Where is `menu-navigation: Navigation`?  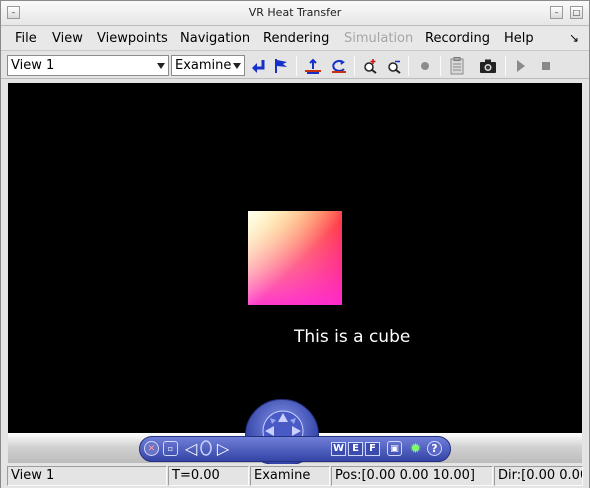
menu-navigation: Navigation is located at coordinates (215, 38).